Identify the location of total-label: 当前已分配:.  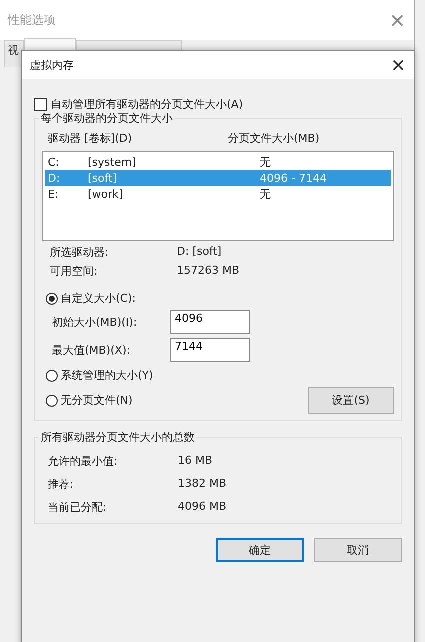
(78, 507).